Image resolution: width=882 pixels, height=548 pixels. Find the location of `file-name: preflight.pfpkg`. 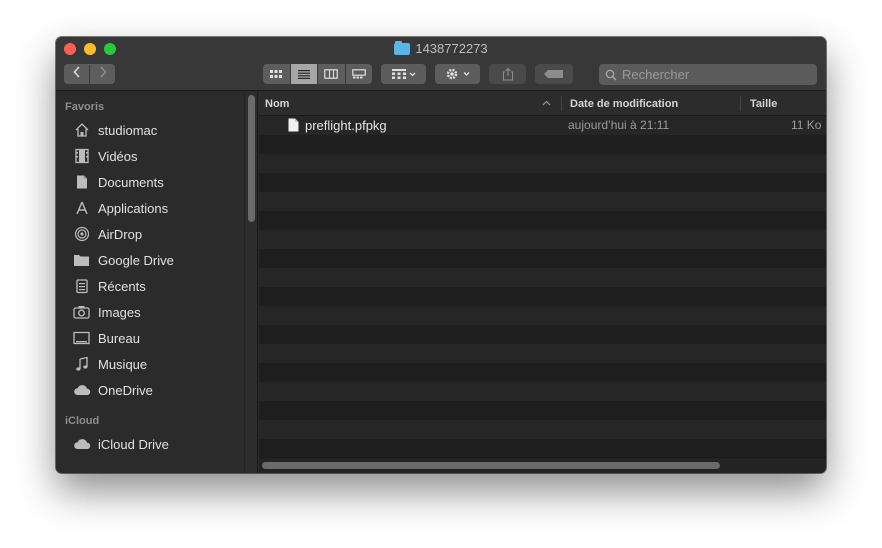

file-name: preflight.pfpkg is located at coordinates (346, 125).